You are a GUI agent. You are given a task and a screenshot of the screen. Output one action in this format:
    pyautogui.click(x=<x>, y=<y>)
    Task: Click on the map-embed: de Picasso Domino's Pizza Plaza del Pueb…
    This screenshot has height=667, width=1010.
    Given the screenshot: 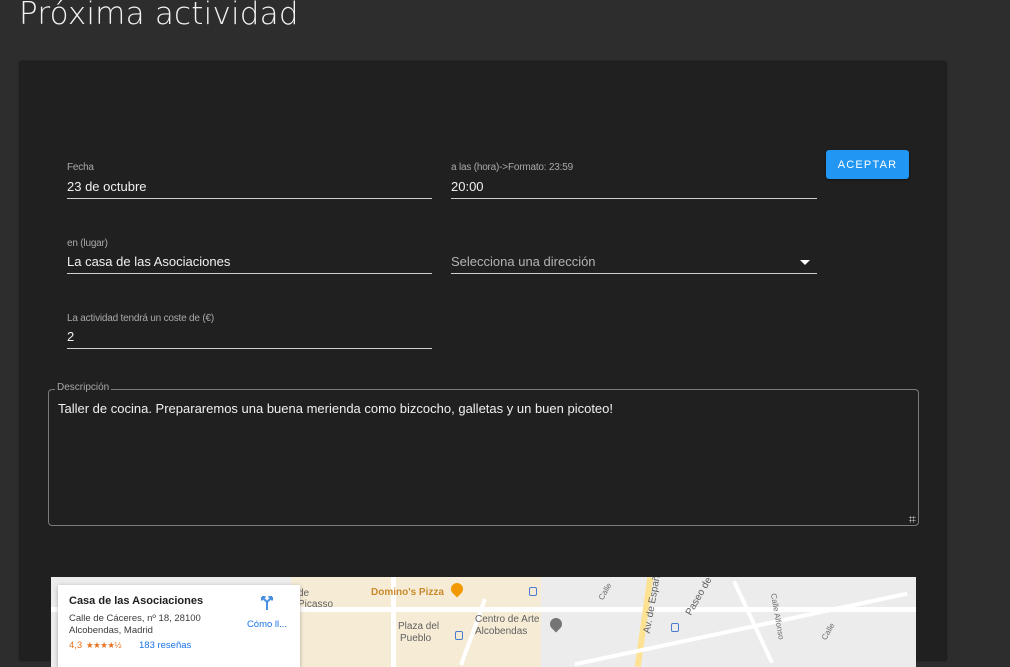 What is the action you would take?
    pyautogui.click(x=483, y=622)
    